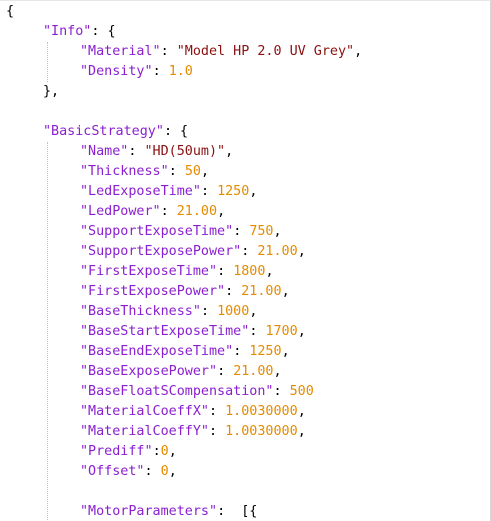  Describe the element at coordinates (149, 371) in the screenshot. I see `json-key: "BaseExposePower"` at that location.